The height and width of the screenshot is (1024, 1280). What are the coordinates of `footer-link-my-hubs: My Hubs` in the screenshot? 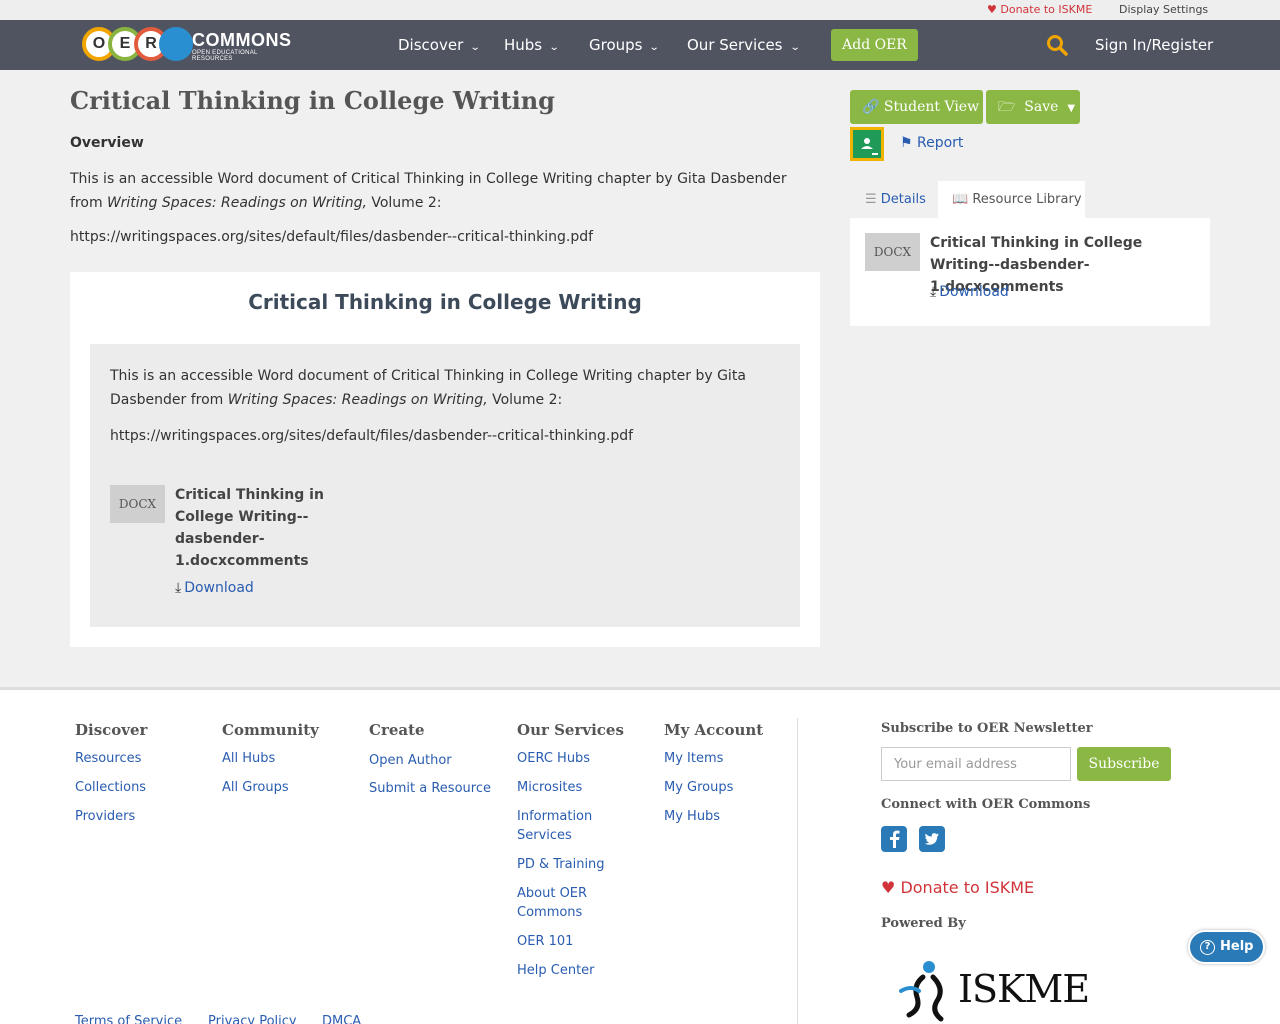 It's located at (692, 816).